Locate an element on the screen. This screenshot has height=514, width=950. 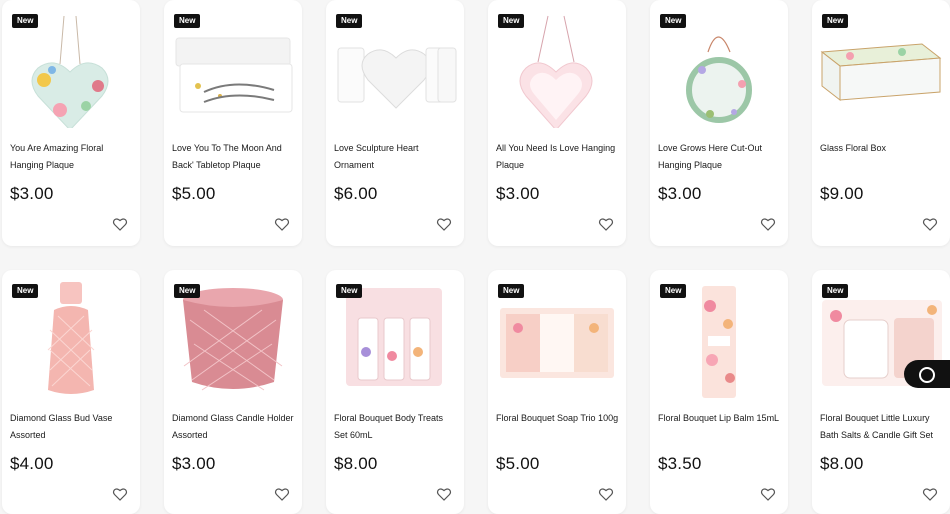
product-name: Floral Bouquet Soap Trio 100g is located at coordinates (558, 418).